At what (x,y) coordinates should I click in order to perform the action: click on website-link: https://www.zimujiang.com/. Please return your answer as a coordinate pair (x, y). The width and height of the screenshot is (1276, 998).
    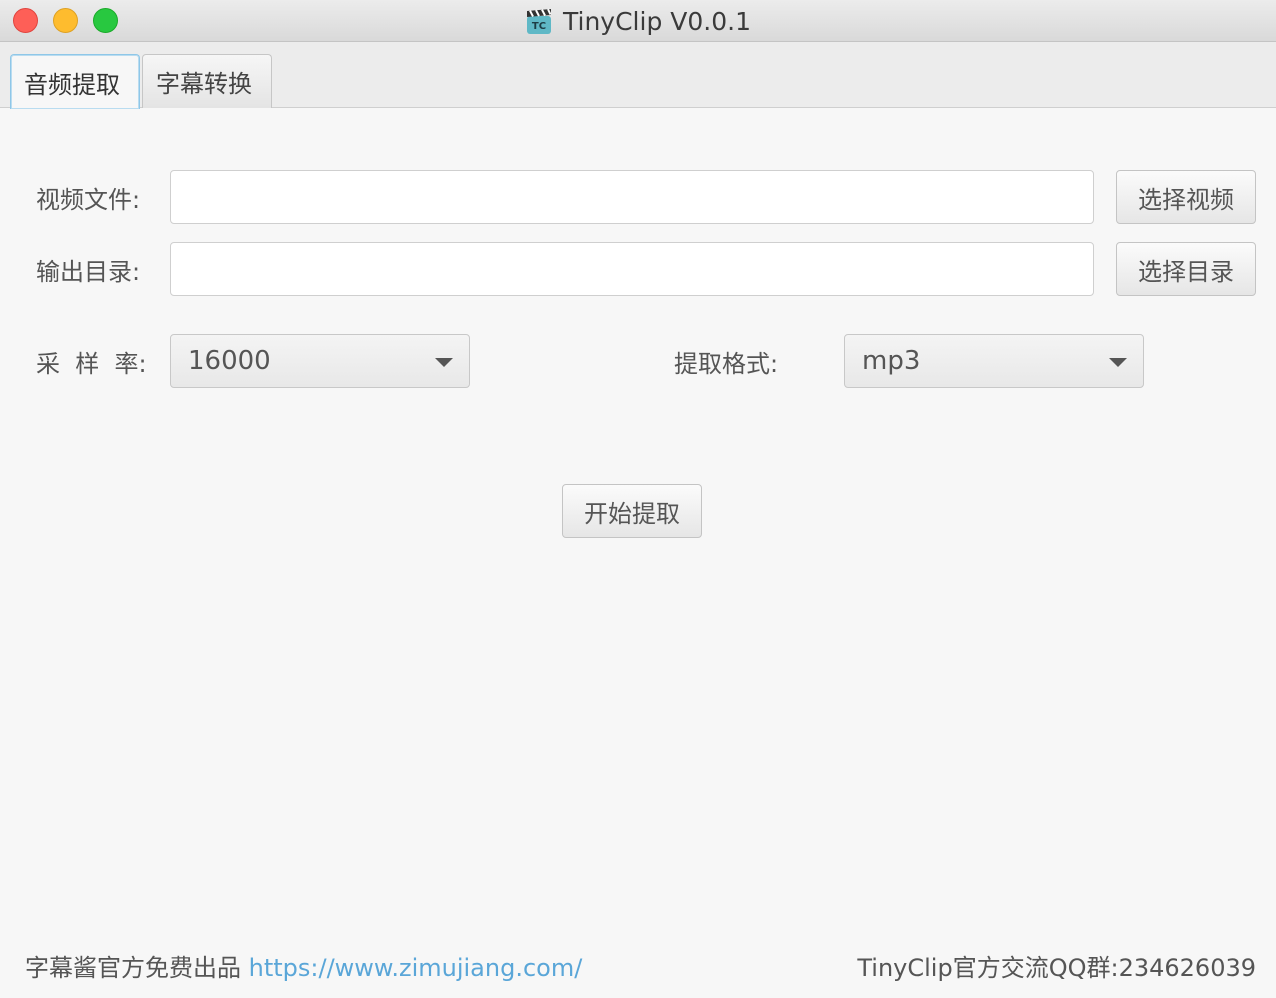
    Looking at the image, I should click on (416, 968).